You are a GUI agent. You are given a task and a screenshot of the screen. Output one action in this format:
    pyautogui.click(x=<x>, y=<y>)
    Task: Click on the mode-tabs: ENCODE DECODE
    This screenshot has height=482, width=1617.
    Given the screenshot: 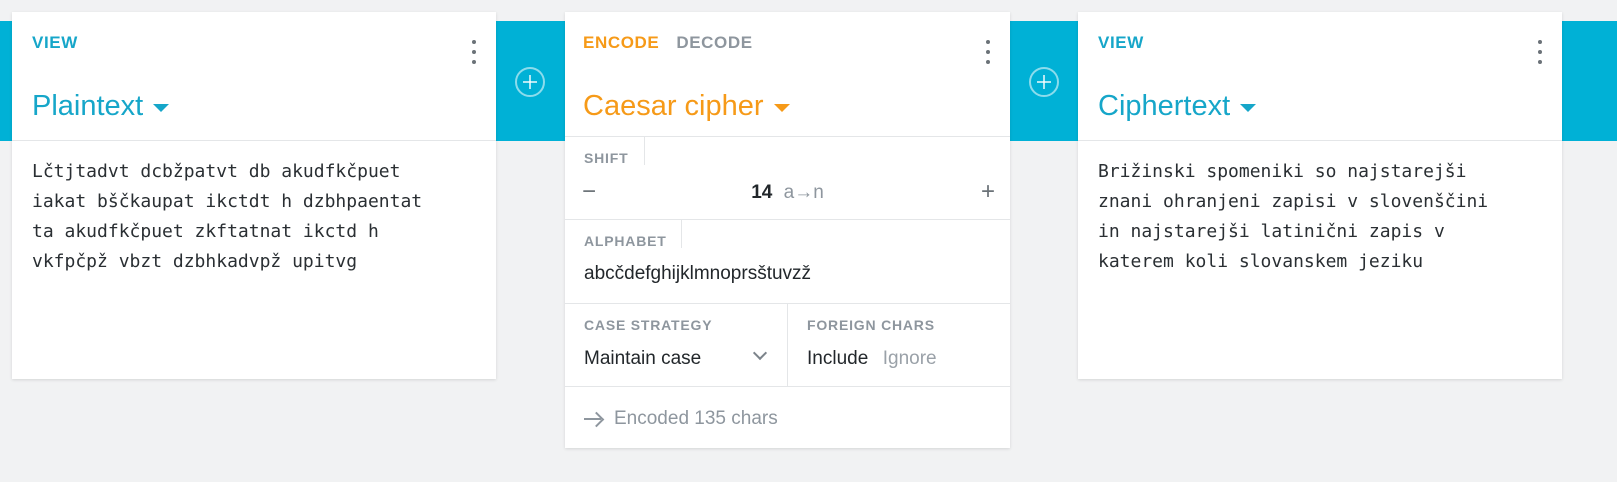 What is the action you would take?
    pyautogui.click(x=668, y=43)
    